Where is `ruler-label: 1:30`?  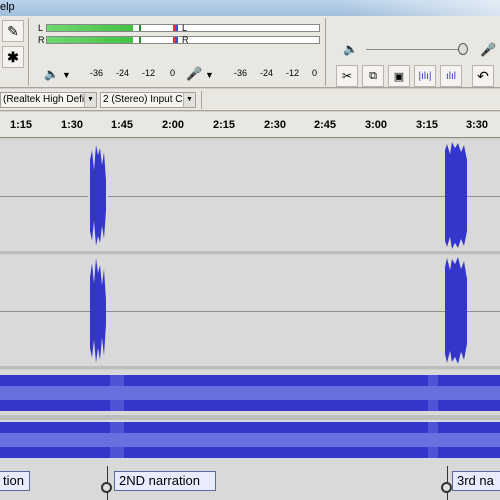 ruler-label: 1:30 is located at coordinates (72, 125).